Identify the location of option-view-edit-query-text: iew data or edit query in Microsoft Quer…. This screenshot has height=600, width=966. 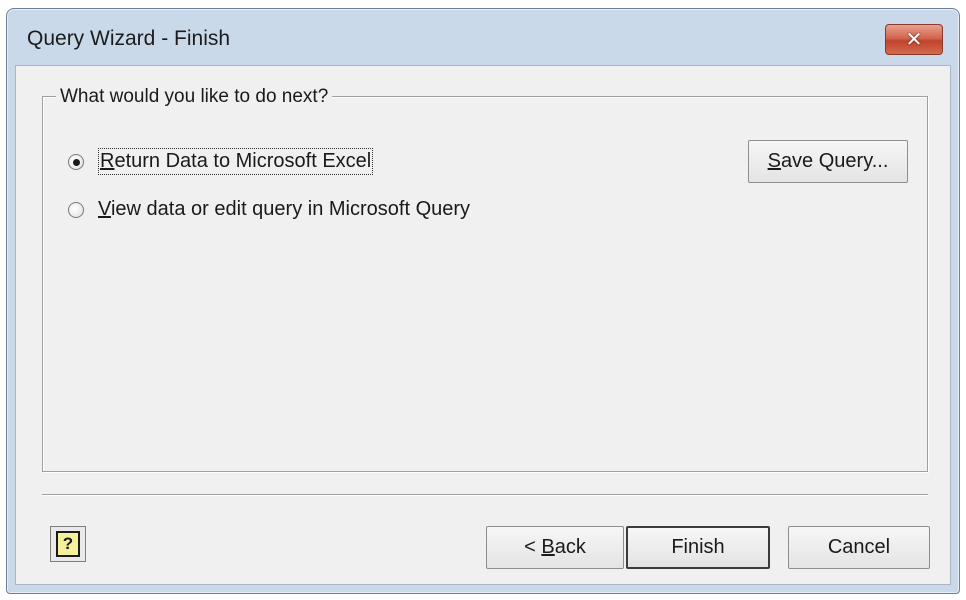
(290, 209).